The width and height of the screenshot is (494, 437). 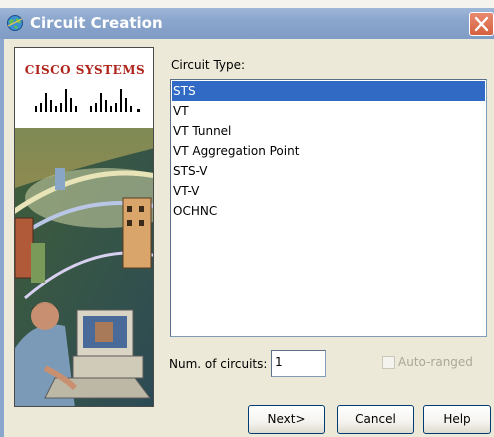 I want to click on auto-ranged-label: Auto-ranged, so click(x=435, y=362).